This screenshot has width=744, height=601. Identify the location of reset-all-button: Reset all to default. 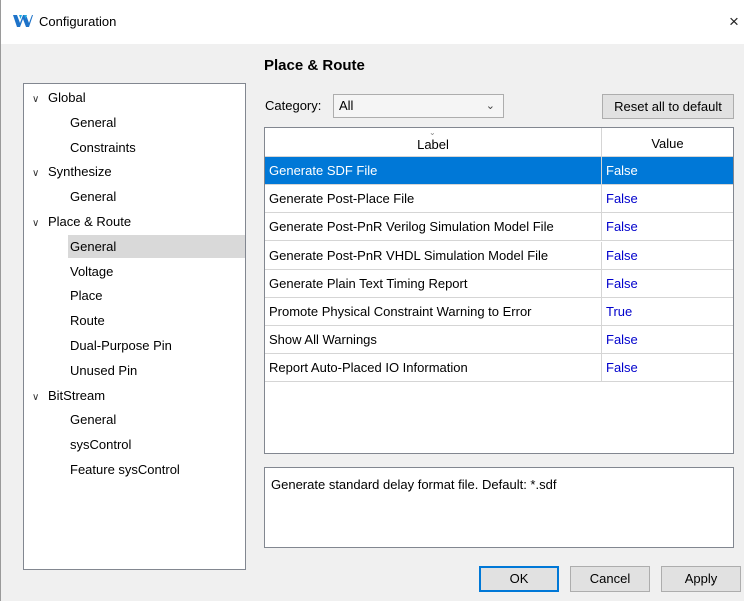
(668, 106).